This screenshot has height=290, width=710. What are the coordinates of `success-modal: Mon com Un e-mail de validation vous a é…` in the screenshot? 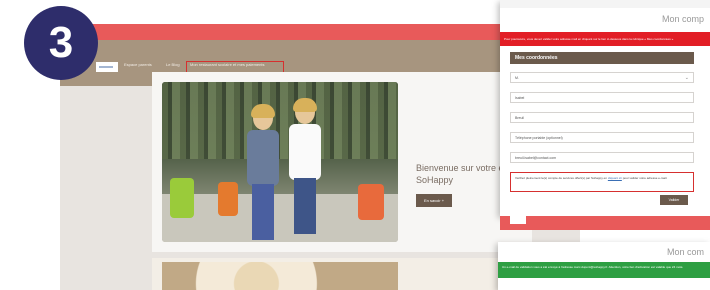 It's located at (604, 266).